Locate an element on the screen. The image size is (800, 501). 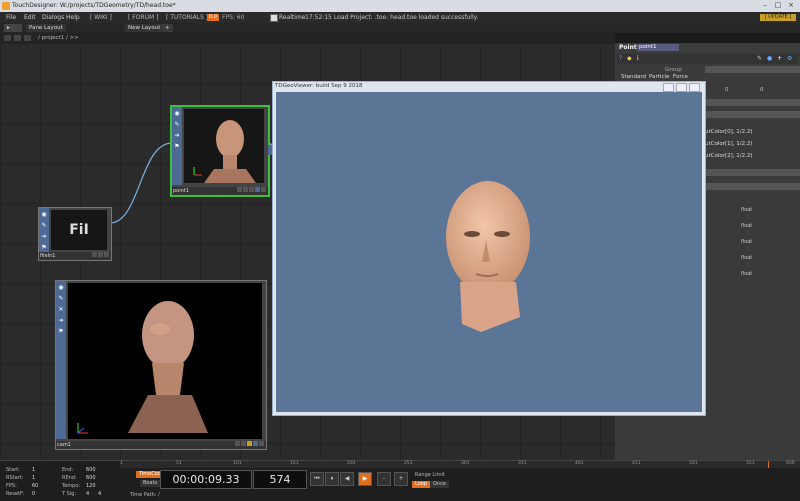
rend-value: 600 is located at coordinates (91, 478).